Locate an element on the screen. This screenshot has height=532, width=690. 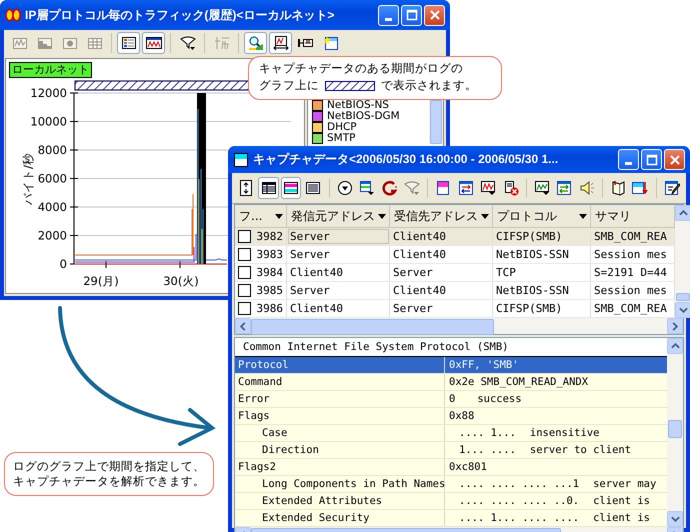
packet-row: 3982 Server Client40 CIFSP(SMB) SMB_COM_REA is located at coordinates (455, 237).